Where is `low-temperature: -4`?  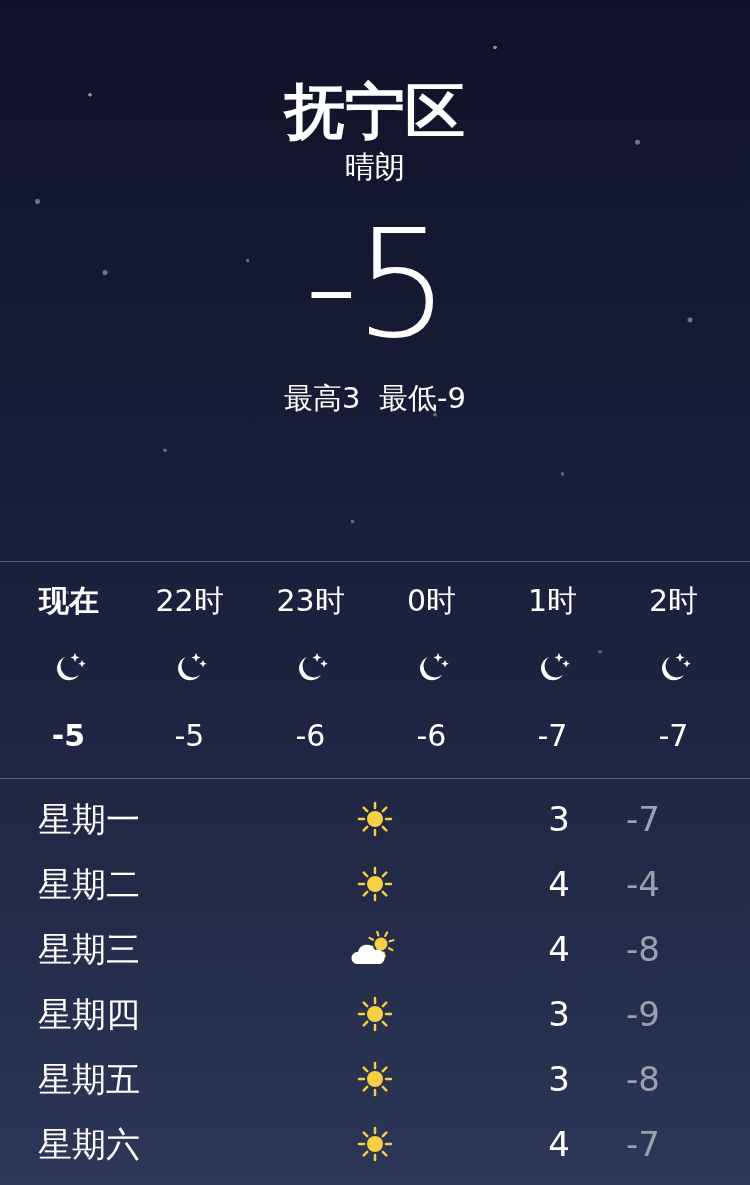
low-temperature: -4 is located at coordinates (642, 884).